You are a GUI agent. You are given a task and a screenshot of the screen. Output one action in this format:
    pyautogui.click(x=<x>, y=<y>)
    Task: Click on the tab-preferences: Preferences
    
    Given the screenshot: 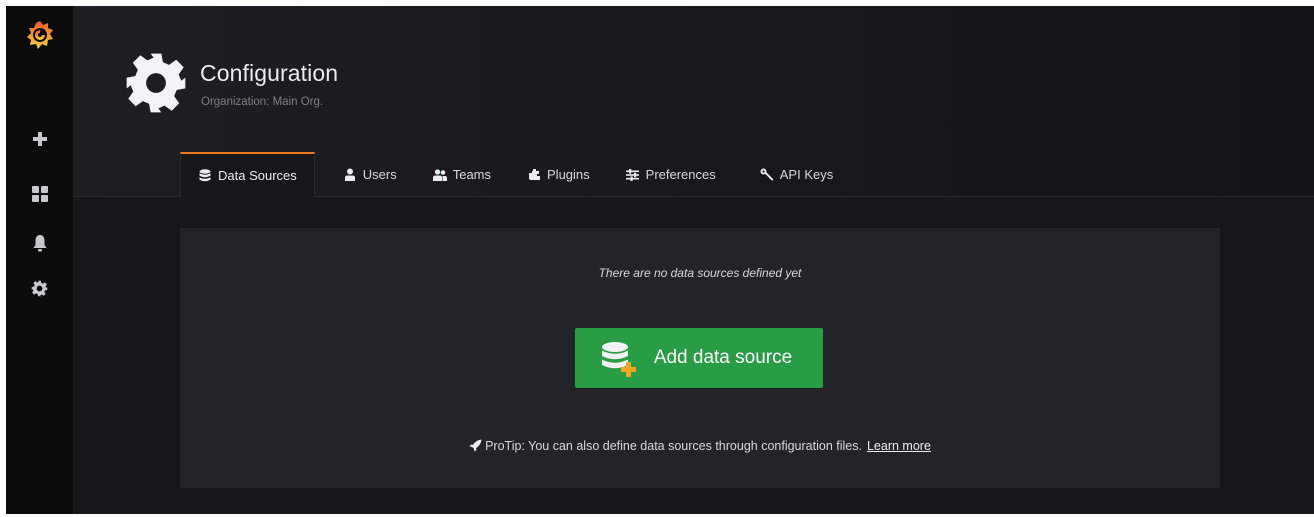 What is the action you would take?
    pyautogui.click(x=671, y=174)
    